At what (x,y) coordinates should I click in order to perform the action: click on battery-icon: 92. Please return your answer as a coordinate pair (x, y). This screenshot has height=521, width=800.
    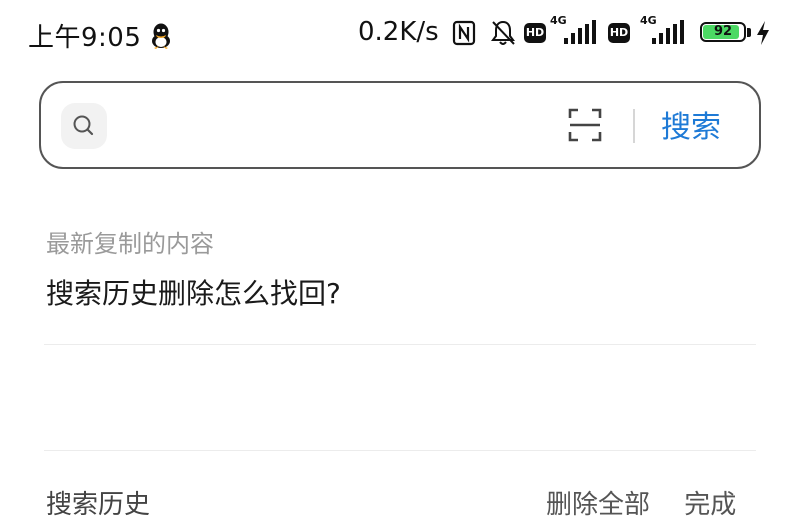
    Looking at the image, I should click on (727, 33).